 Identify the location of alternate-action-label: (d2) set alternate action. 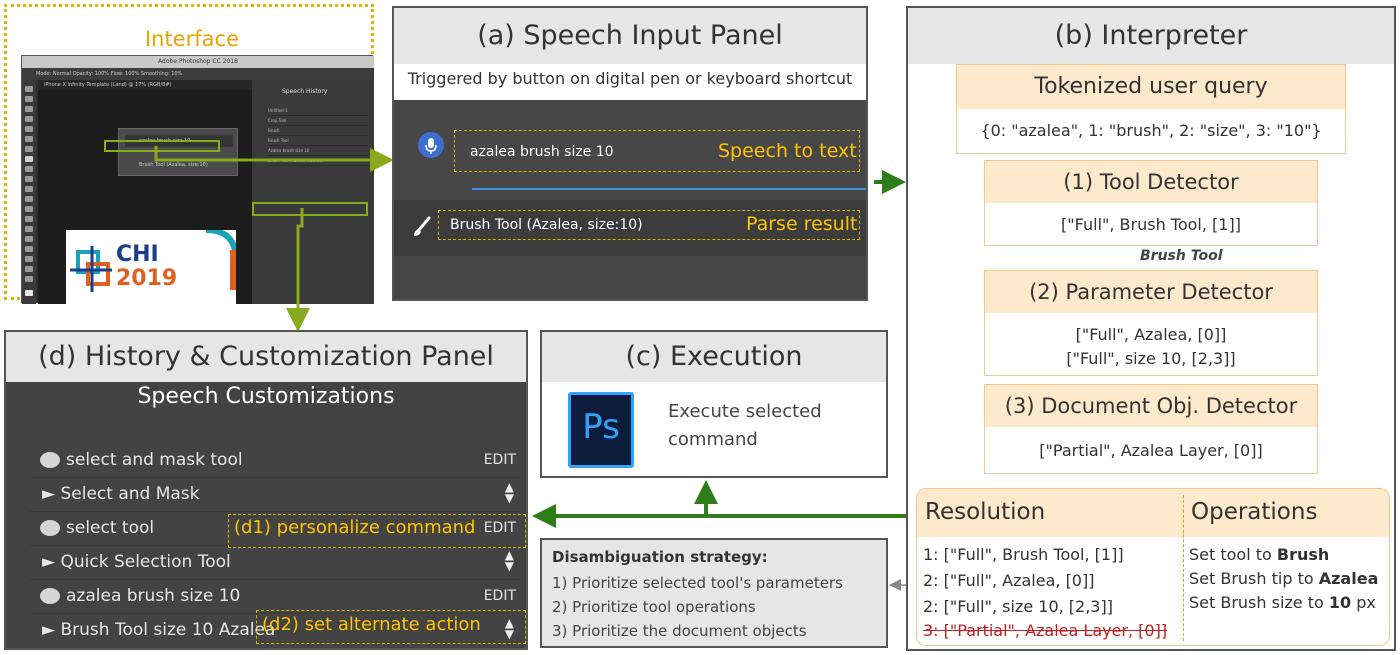
(371, 624).